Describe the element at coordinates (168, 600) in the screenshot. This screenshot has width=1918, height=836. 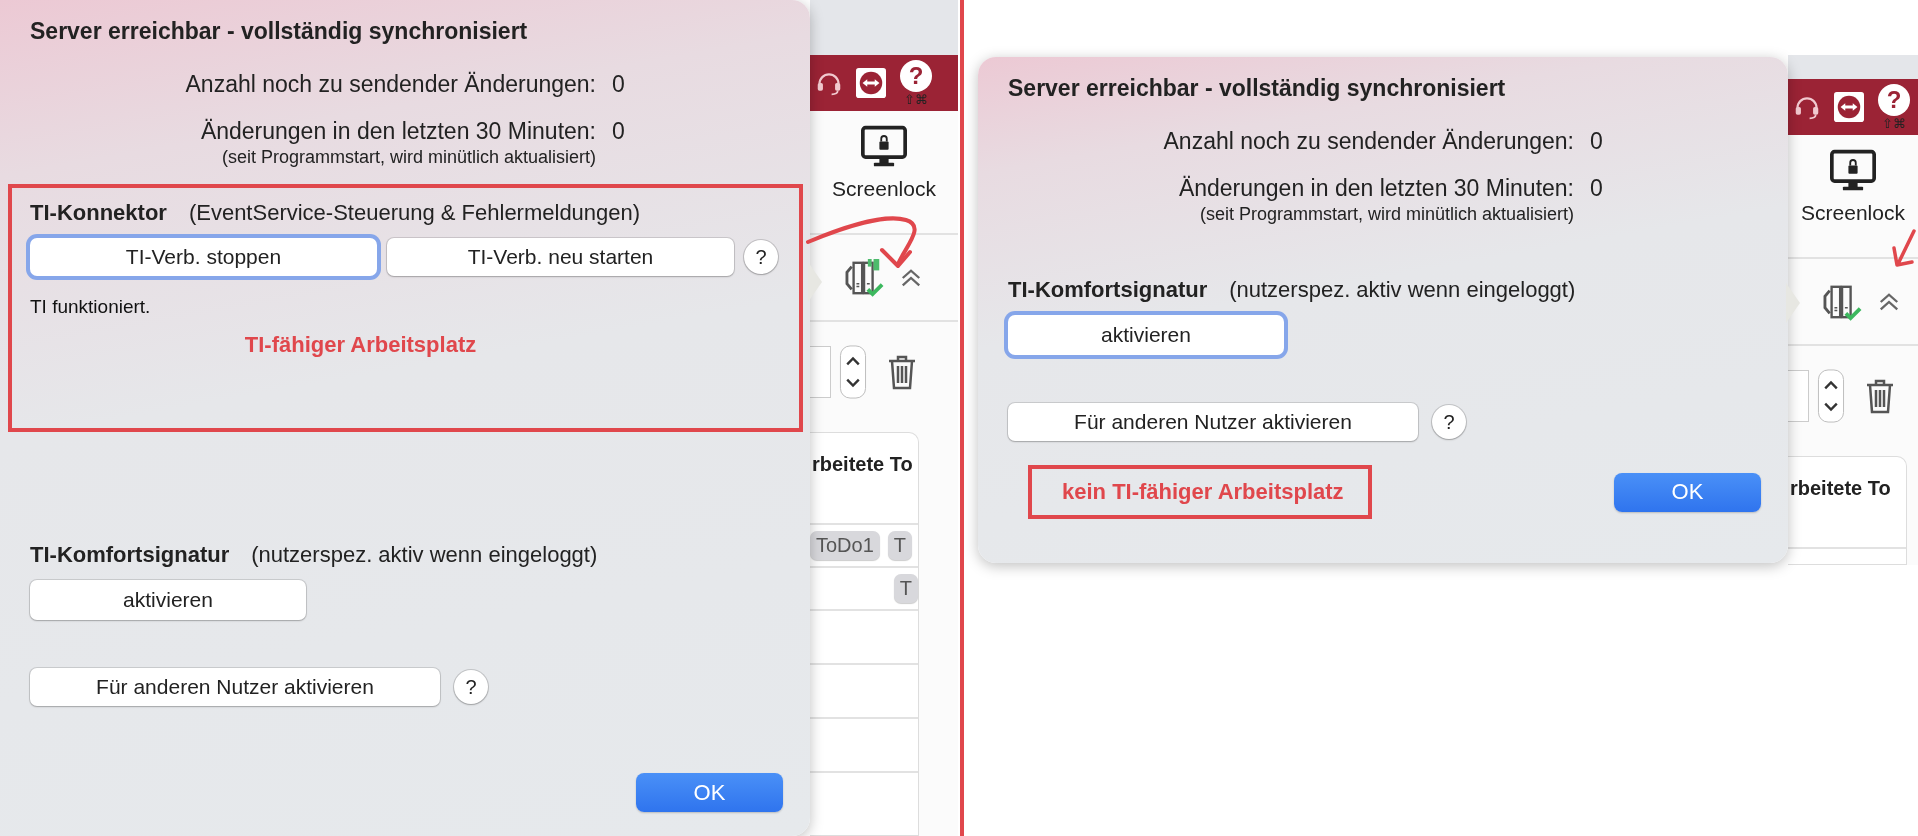
I see `activate-button: aktivieren` at that location.